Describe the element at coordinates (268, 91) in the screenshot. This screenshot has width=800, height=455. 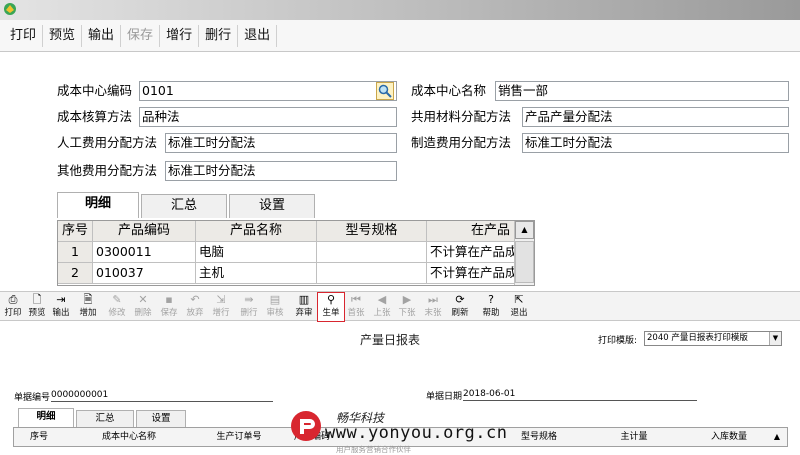
I see `cost-center-code-field: 0101` at that location.